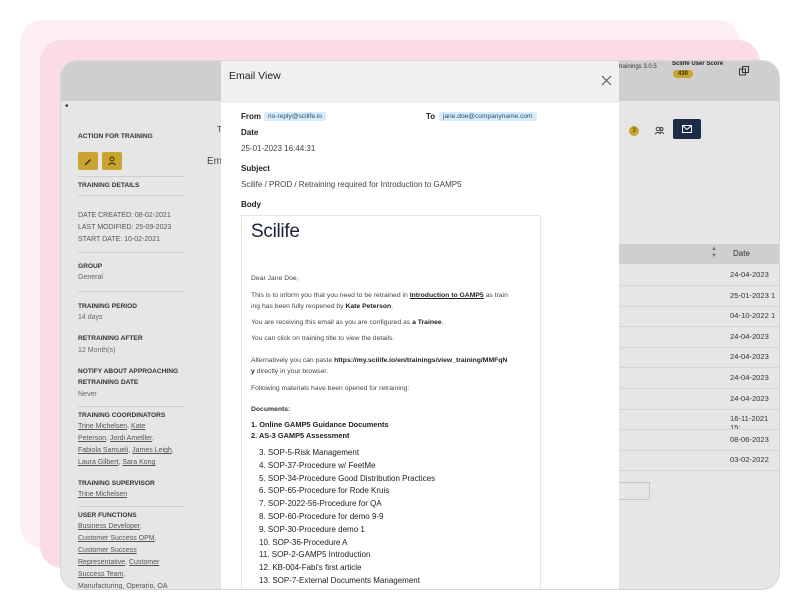  What do you see at coordinates (698, 64) in the screenshot?
I see `user-score-label: Scilife User Score` at bounding box center [698, 64].